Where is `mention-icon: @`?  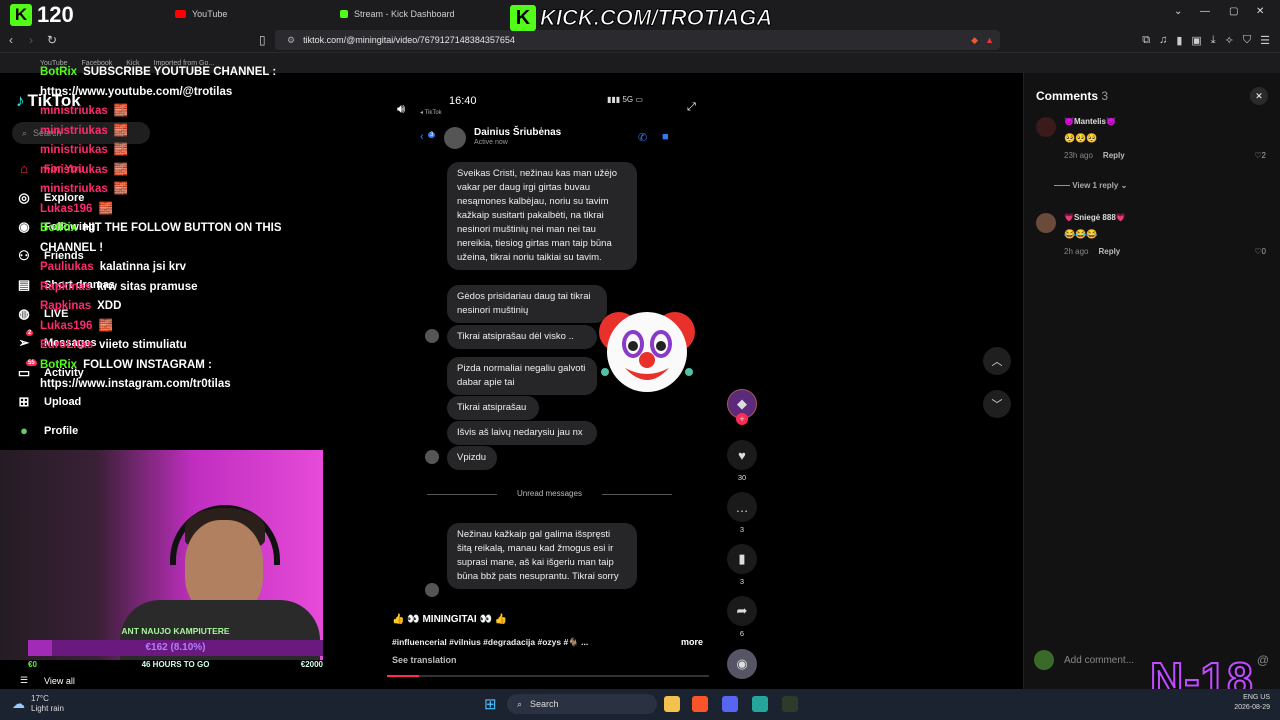
mention-icon: @ is located at coordinates (1263, 660).